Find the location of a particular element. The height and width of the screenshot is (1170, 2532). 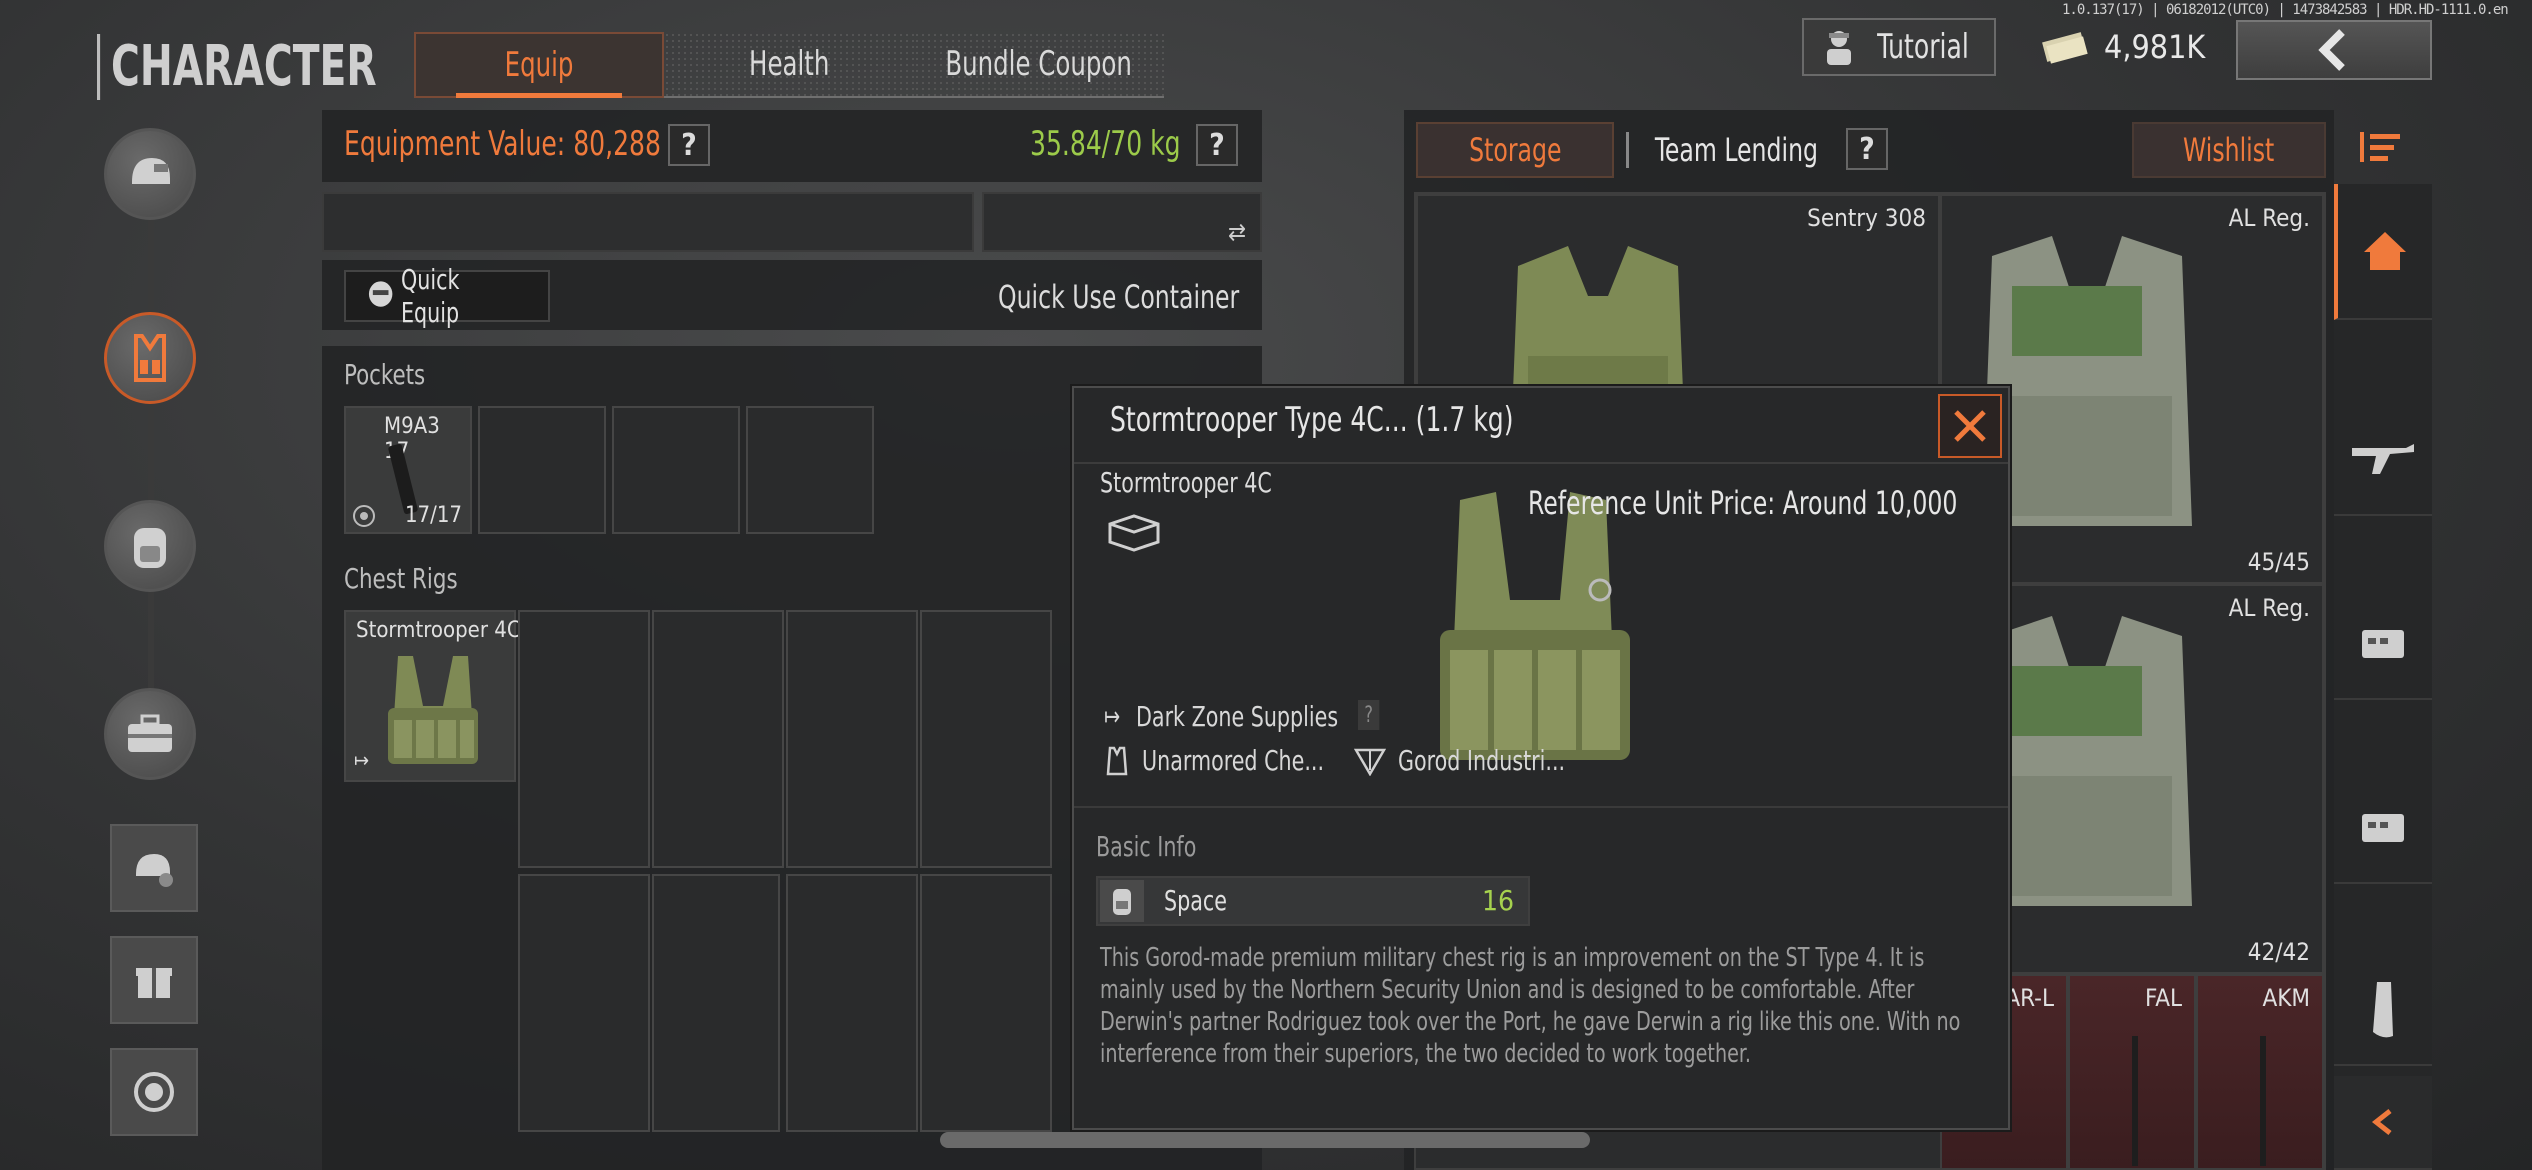

item-label: Sentry 308 is located at coordinates (1866, 218).